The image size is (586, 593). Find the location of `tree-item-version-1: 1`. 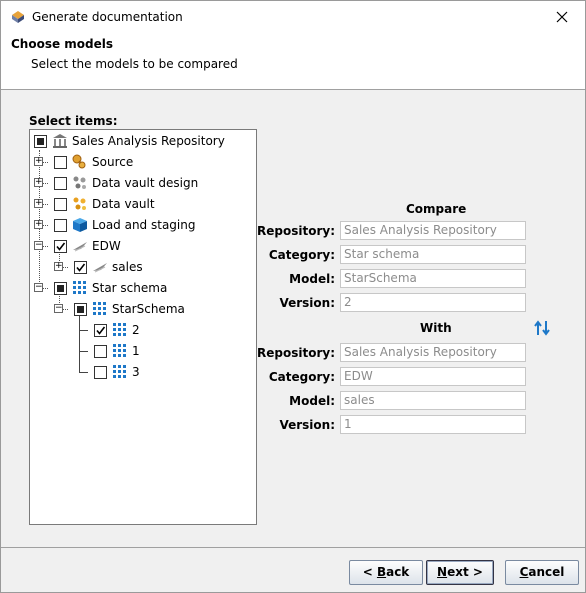

tree-item-version-1: 1 is located at coordinates (117, 351).